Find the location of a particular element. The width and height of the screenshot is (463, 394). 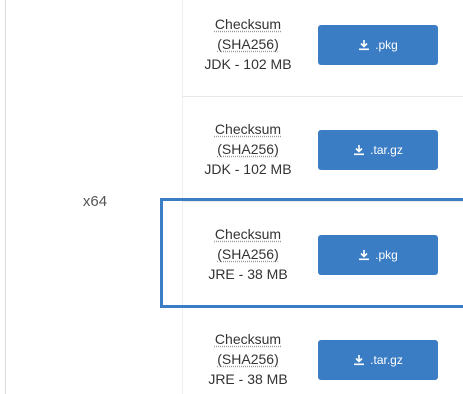

table-left-border is located at coordinates (5, 197).